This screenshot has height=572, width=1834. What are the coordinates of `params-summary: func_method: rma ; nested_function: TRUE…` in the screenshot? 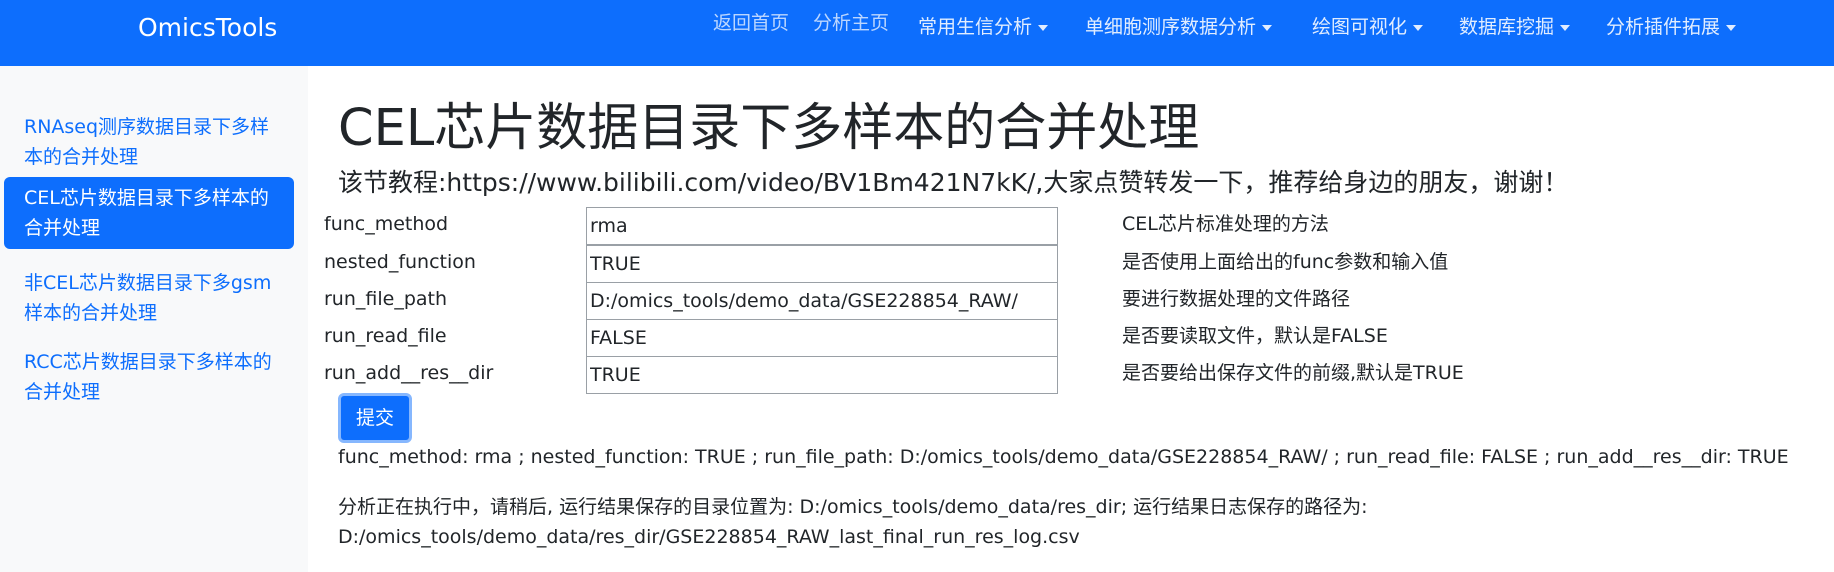 It's located at (1063, 457).